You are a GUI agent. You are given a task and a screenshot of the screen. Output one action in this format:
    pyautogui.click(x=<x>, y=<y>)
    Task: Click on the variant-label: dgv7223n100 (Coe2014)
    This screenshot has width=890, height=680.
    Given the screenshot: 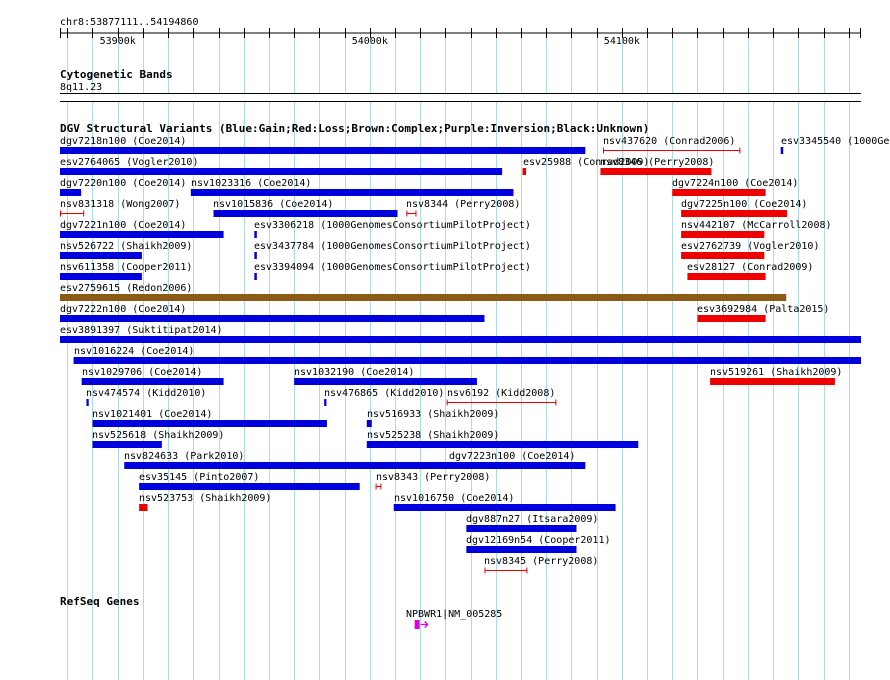 What is the action you would take?
    pyautogui.click(x=512, y=456)
    